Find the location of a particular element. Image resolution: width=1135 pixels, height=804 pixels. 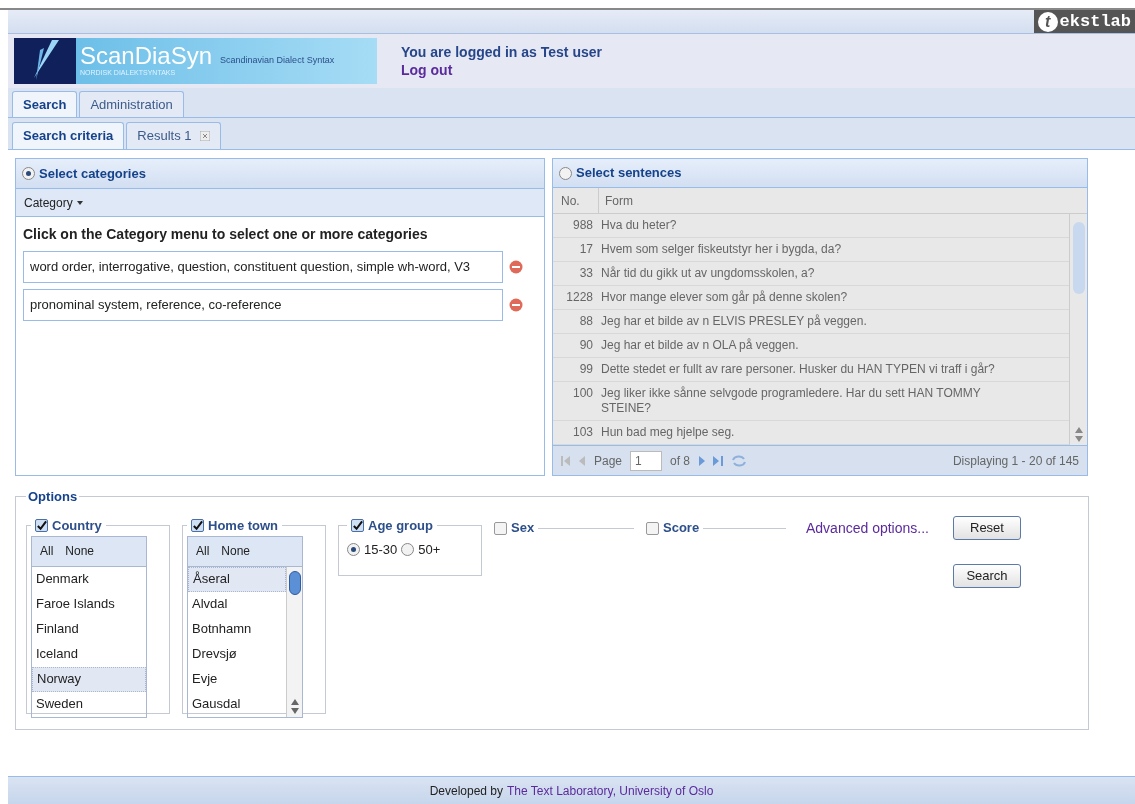

table-cell-text: Dette stedet er fullt av rare personer. Husker du HAN TYPEN vi traff i går? is located at coordinates (798, 369).